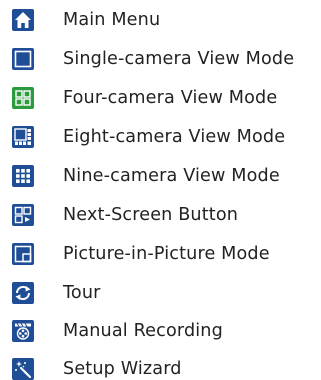  Describe the element at coordinates (23, 254) in the screenshot. I see `pip-icon` at that location.